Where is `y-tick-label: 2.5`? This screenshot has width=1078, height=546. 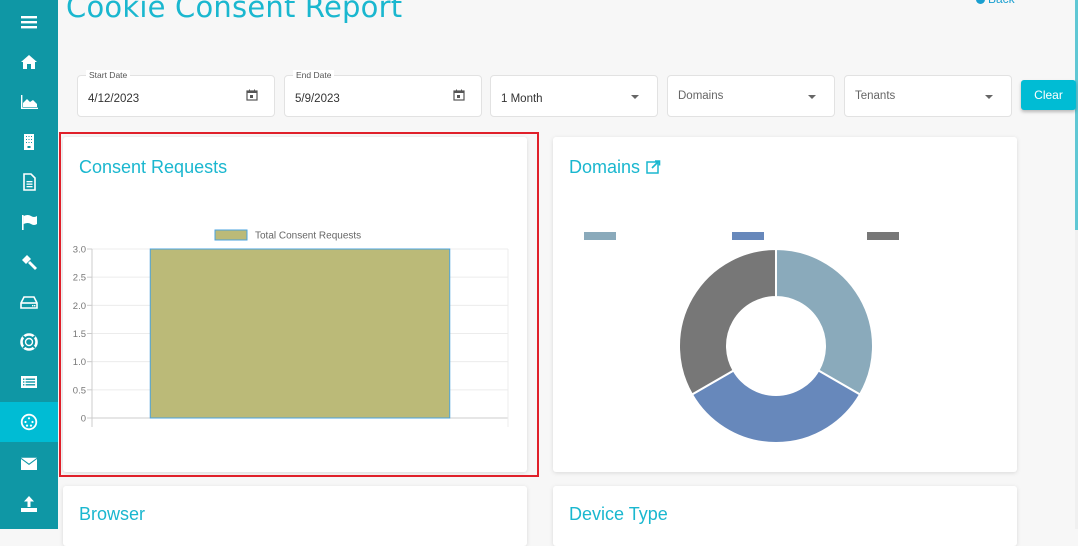 y-tick-label: 2.5 is located at coordinates (79, 278).